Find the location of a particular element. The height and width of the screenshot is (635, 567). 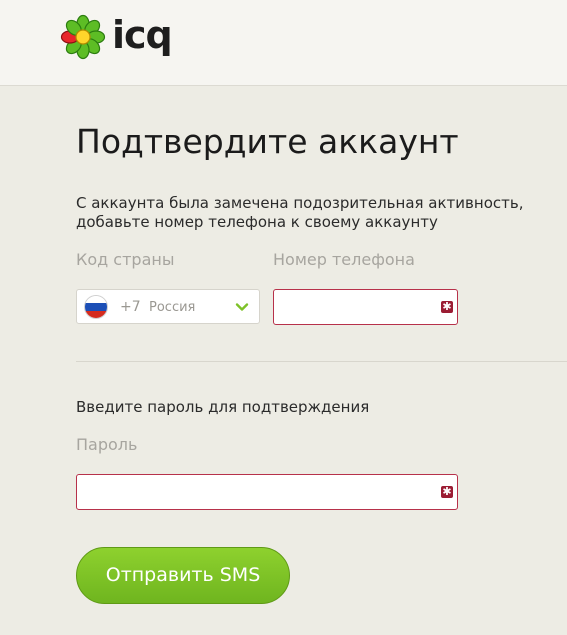

country-code-label: Код страны is located at coordinates (125, 259).